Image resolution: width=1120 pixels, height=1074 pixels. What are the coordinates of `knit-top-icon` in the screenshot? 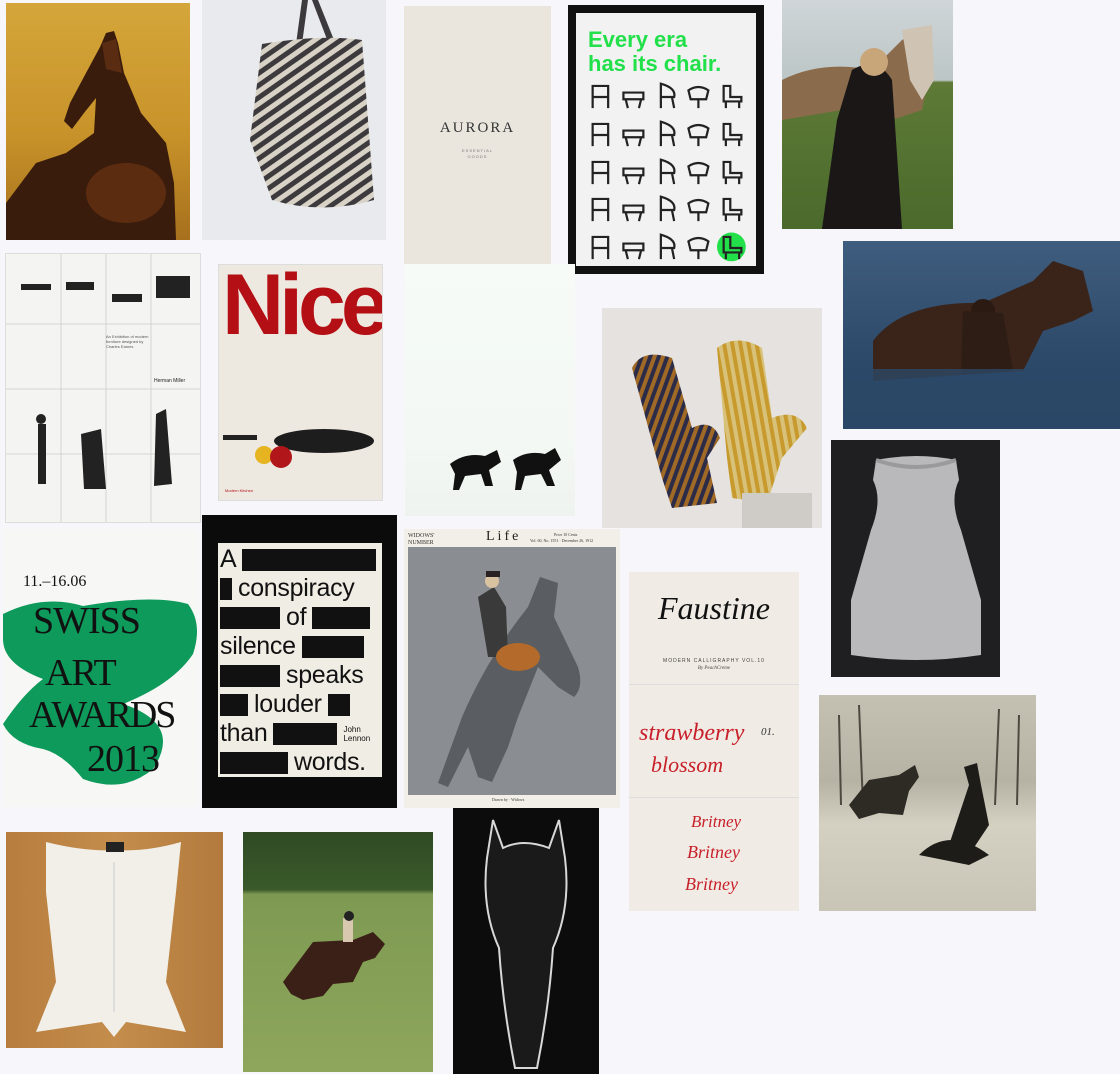 It's located at (916, 558).